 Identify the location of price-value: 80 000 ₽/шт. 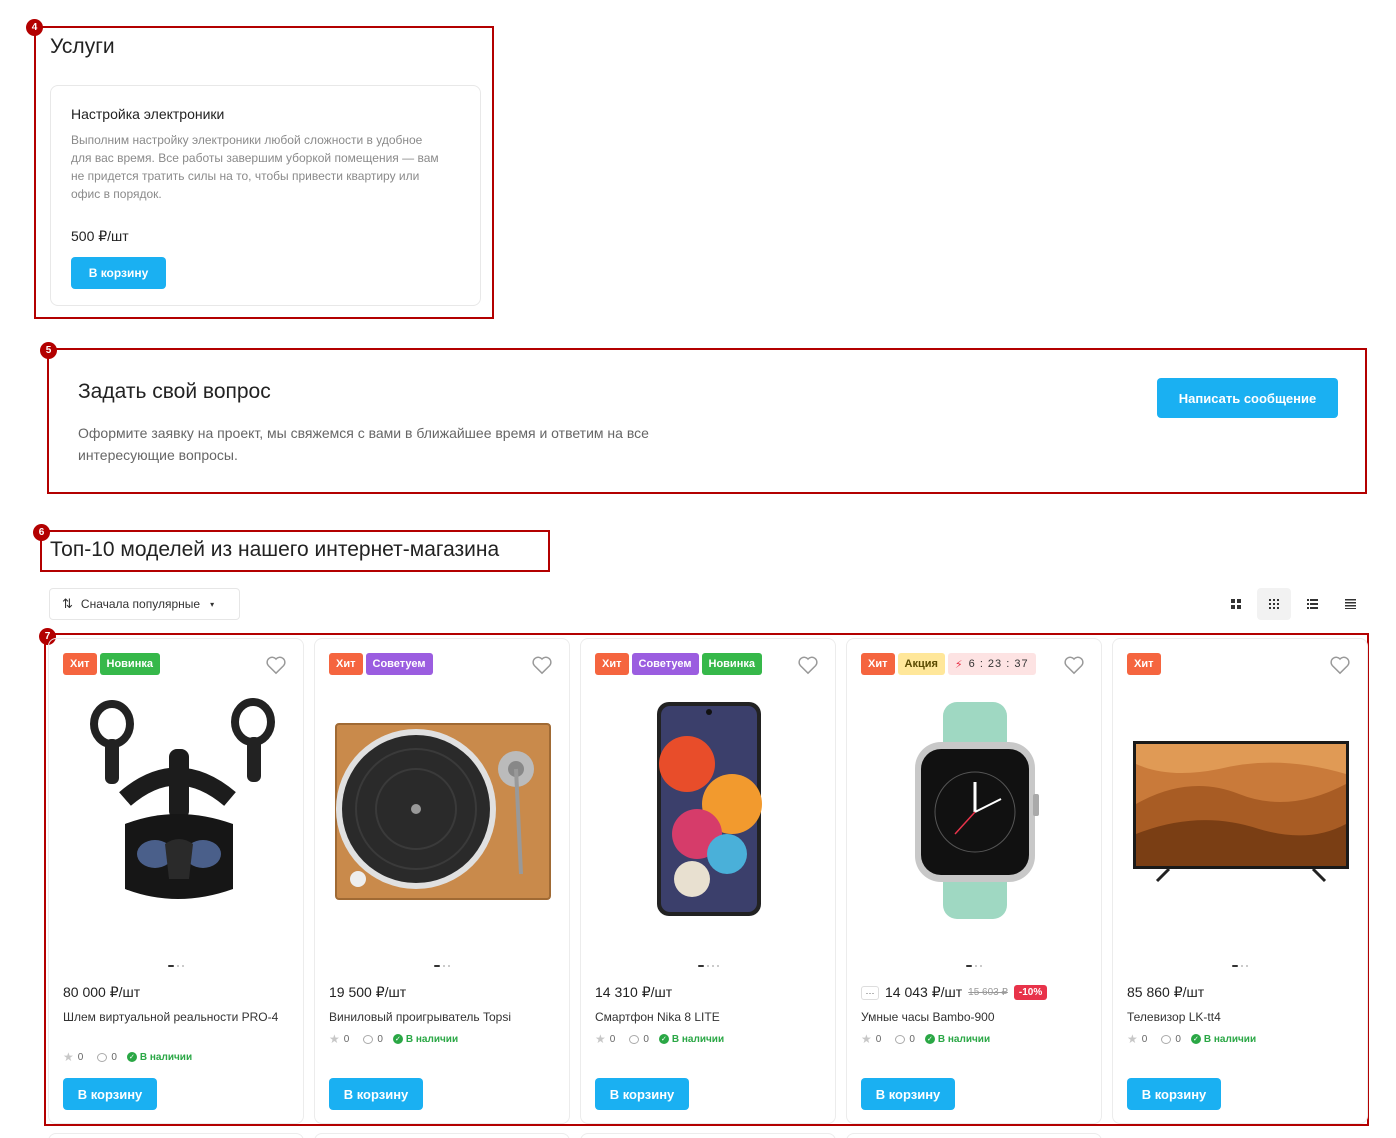
(102, 992).